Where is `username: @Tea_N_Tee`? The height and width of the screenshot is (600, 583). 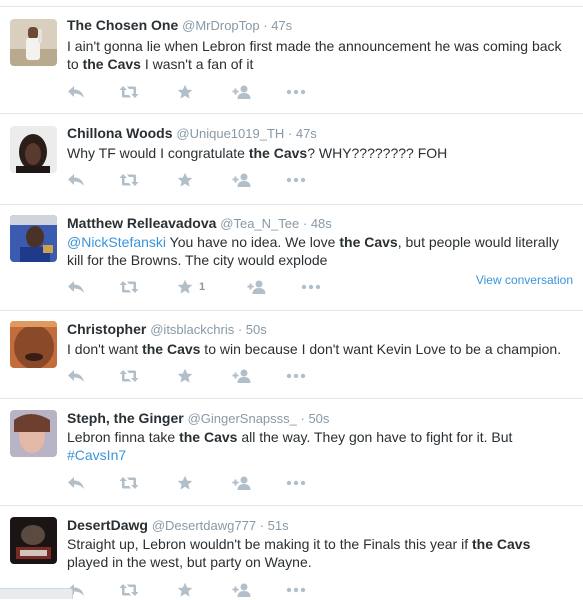
username: @Tea_N_Tee is located at coordinates (259, 223).